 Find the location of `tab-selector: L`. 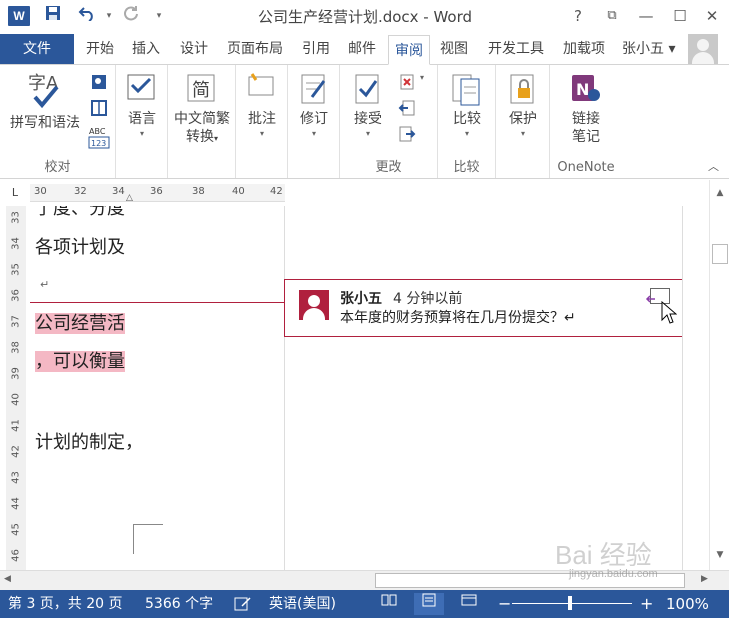

tab-selector: L is located at coordinates (15, 193).